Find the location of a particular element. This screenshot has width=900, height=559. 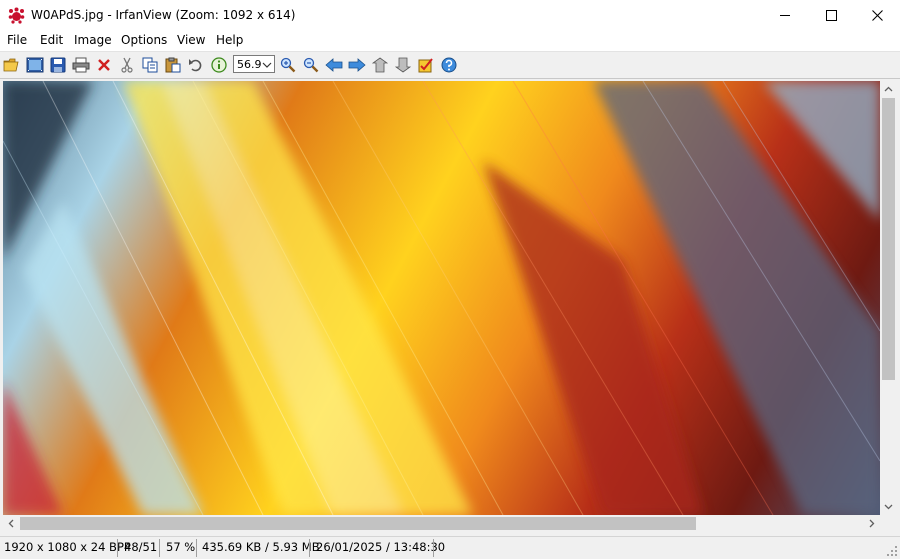

paste-button is located at coordinates (173, 65).